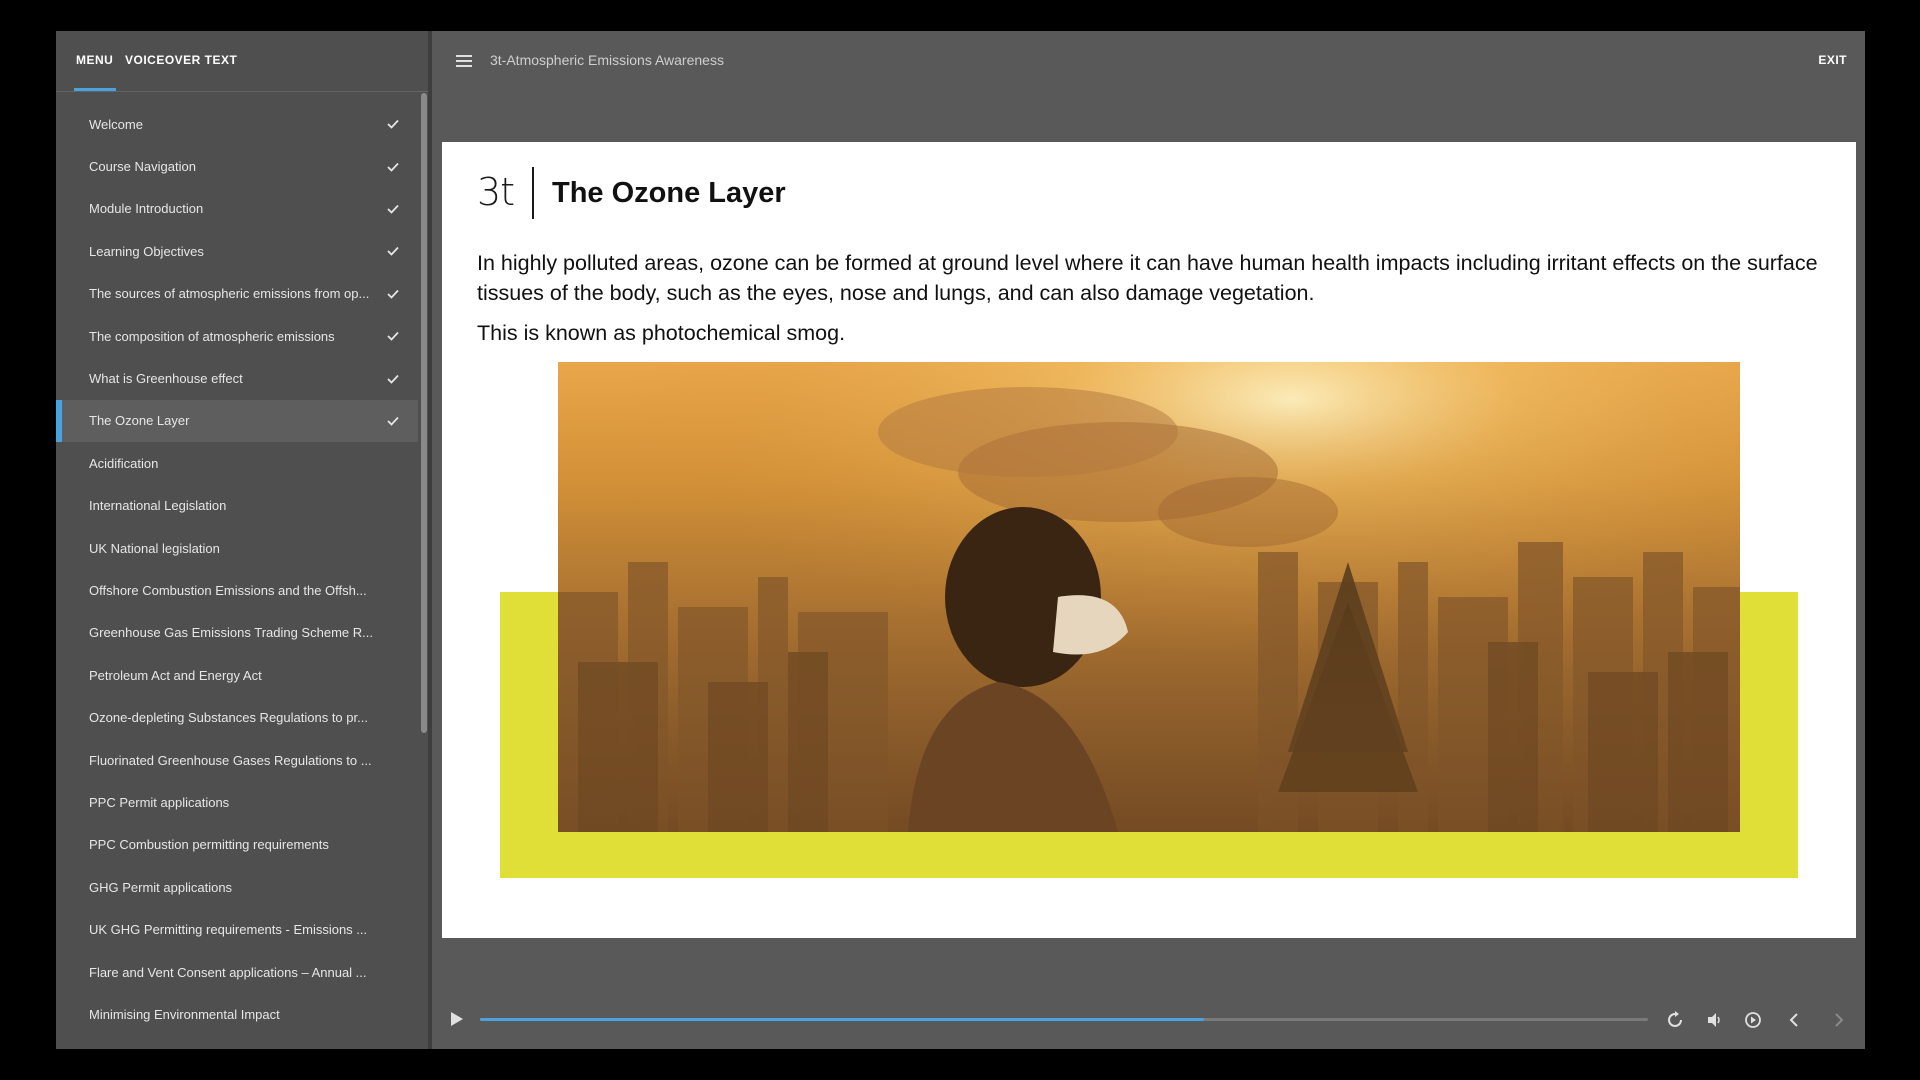  I want to click on progress-bar, so click(1064, 1019).